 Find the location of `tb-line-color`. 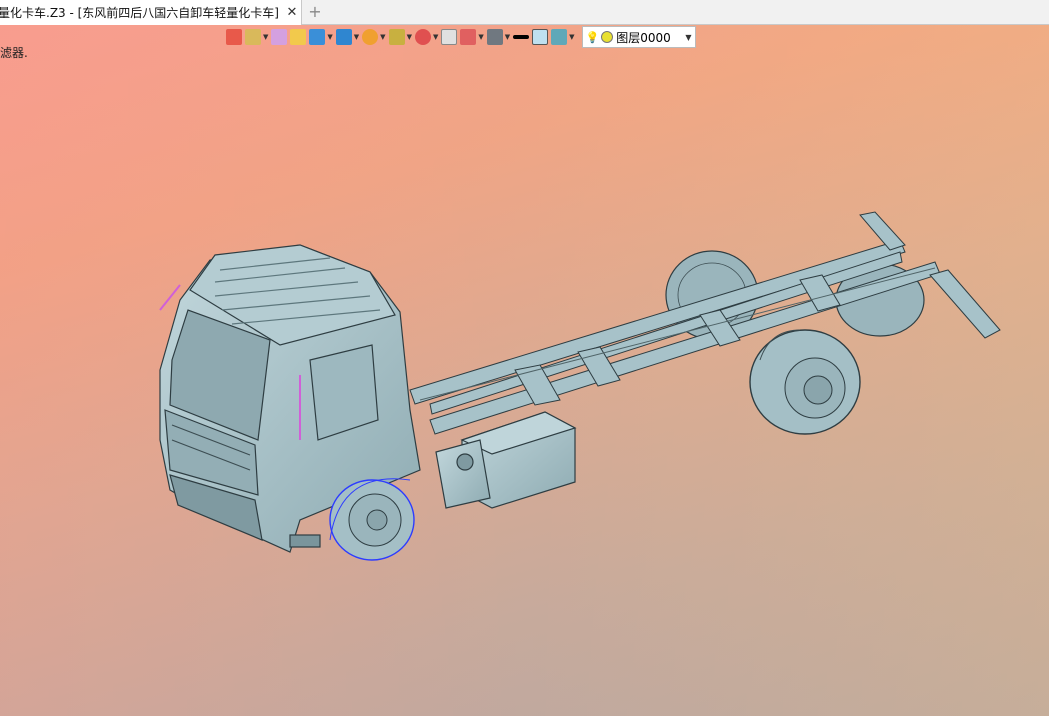

tb-line-color is located at coordinates (521, 37).